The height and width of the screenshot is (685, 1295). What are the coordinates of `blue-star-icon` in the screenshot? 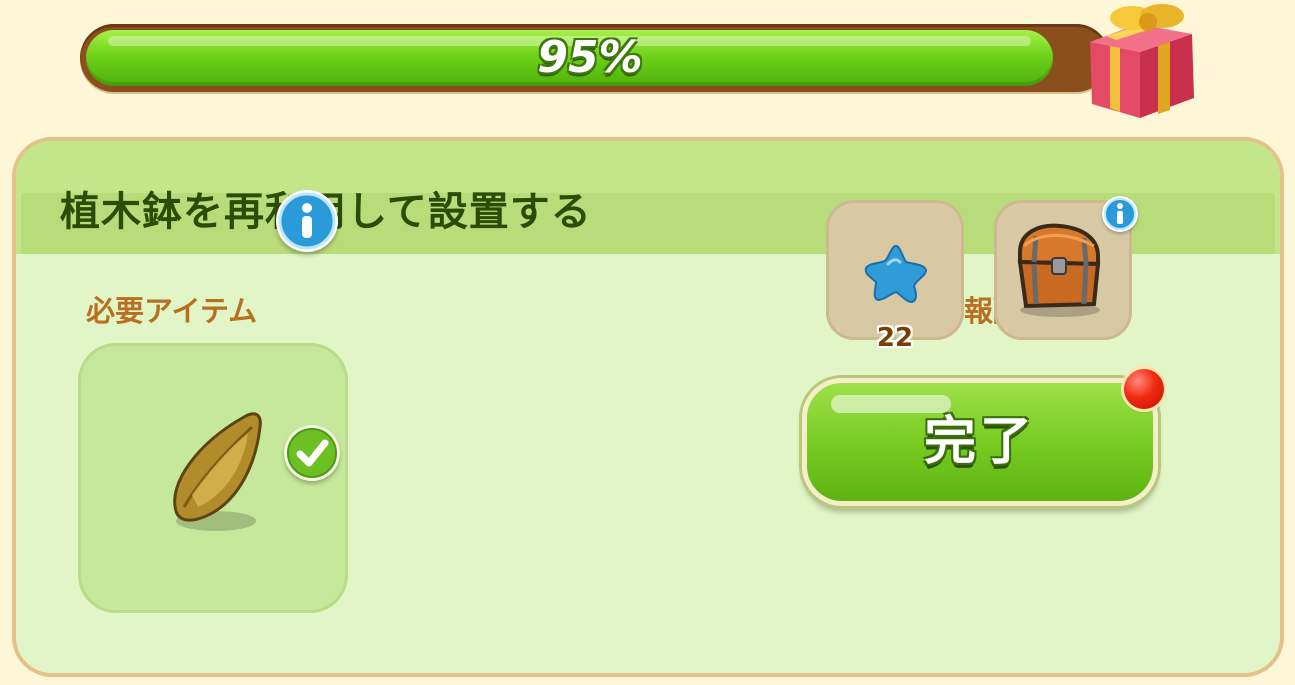 It's located at (896, 274).